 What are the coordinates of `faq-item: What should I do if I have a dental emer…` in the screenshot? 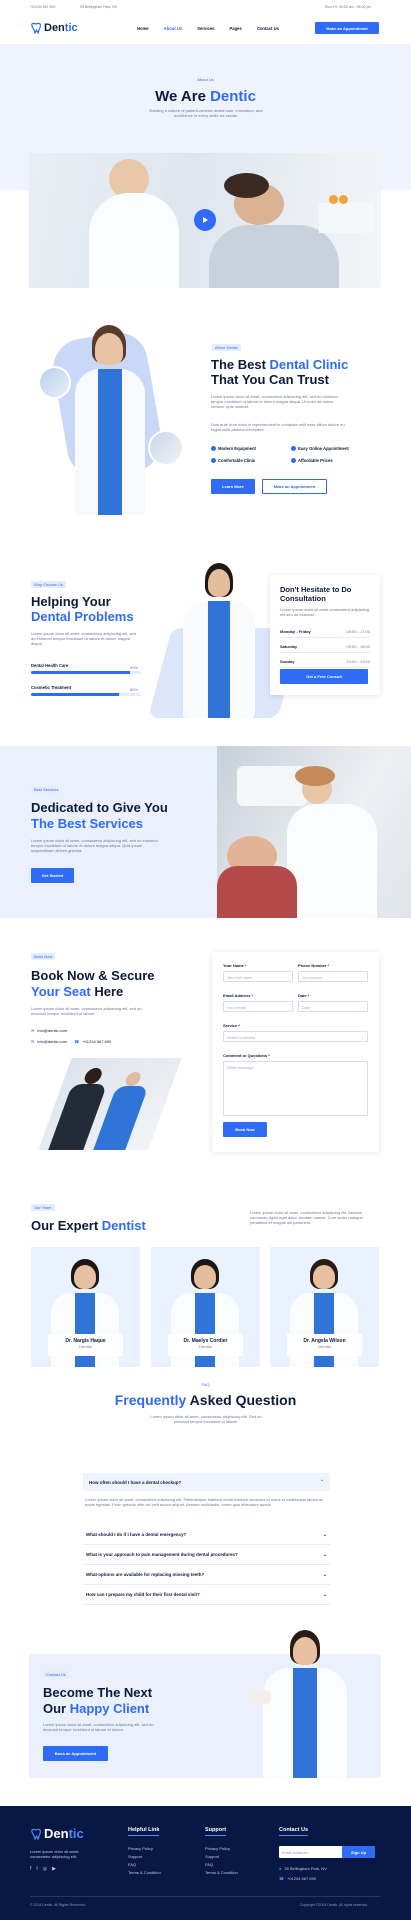 It's located at (206, 1535).